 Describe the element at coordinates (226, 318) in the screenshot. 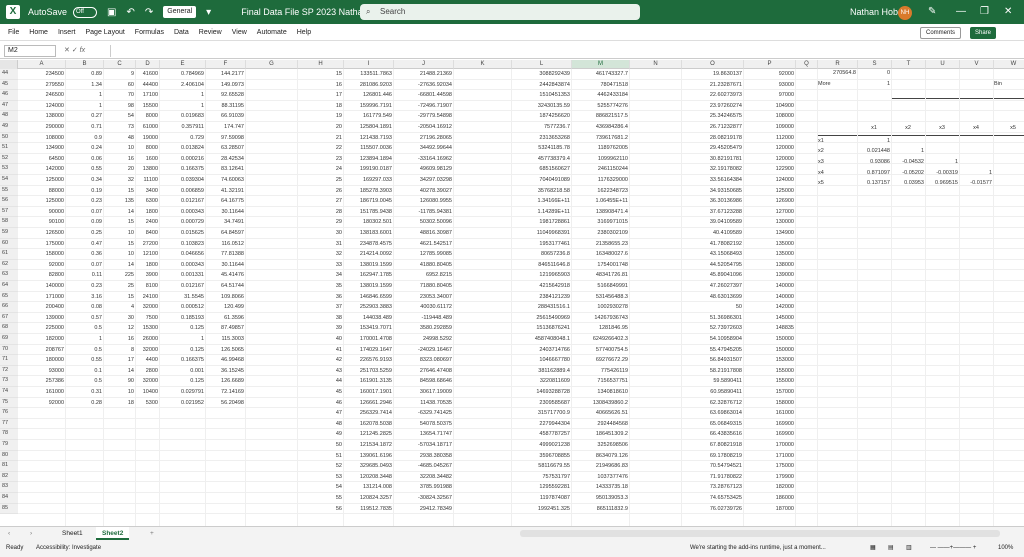

I see `cell-f67: 61.3596` at that location.